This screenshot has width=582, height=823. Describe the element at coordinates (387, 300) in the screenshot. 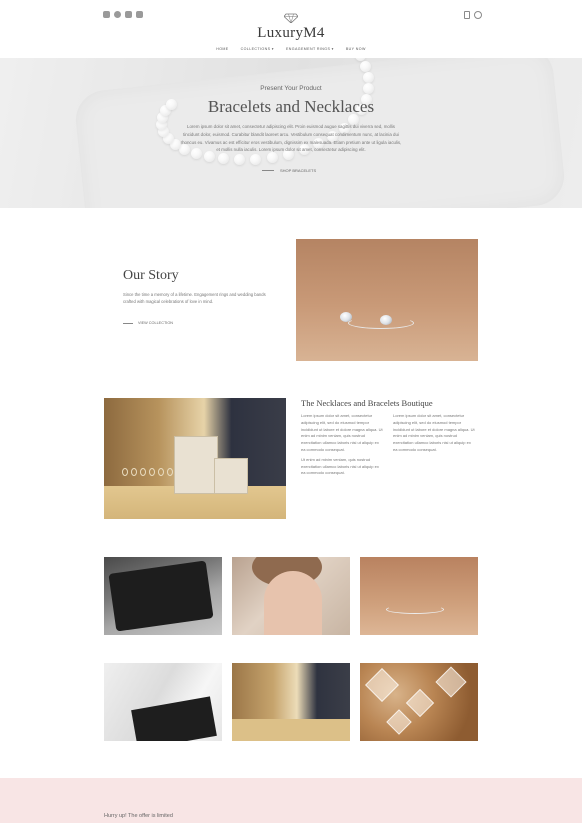

I see `ring-photo` at that location.